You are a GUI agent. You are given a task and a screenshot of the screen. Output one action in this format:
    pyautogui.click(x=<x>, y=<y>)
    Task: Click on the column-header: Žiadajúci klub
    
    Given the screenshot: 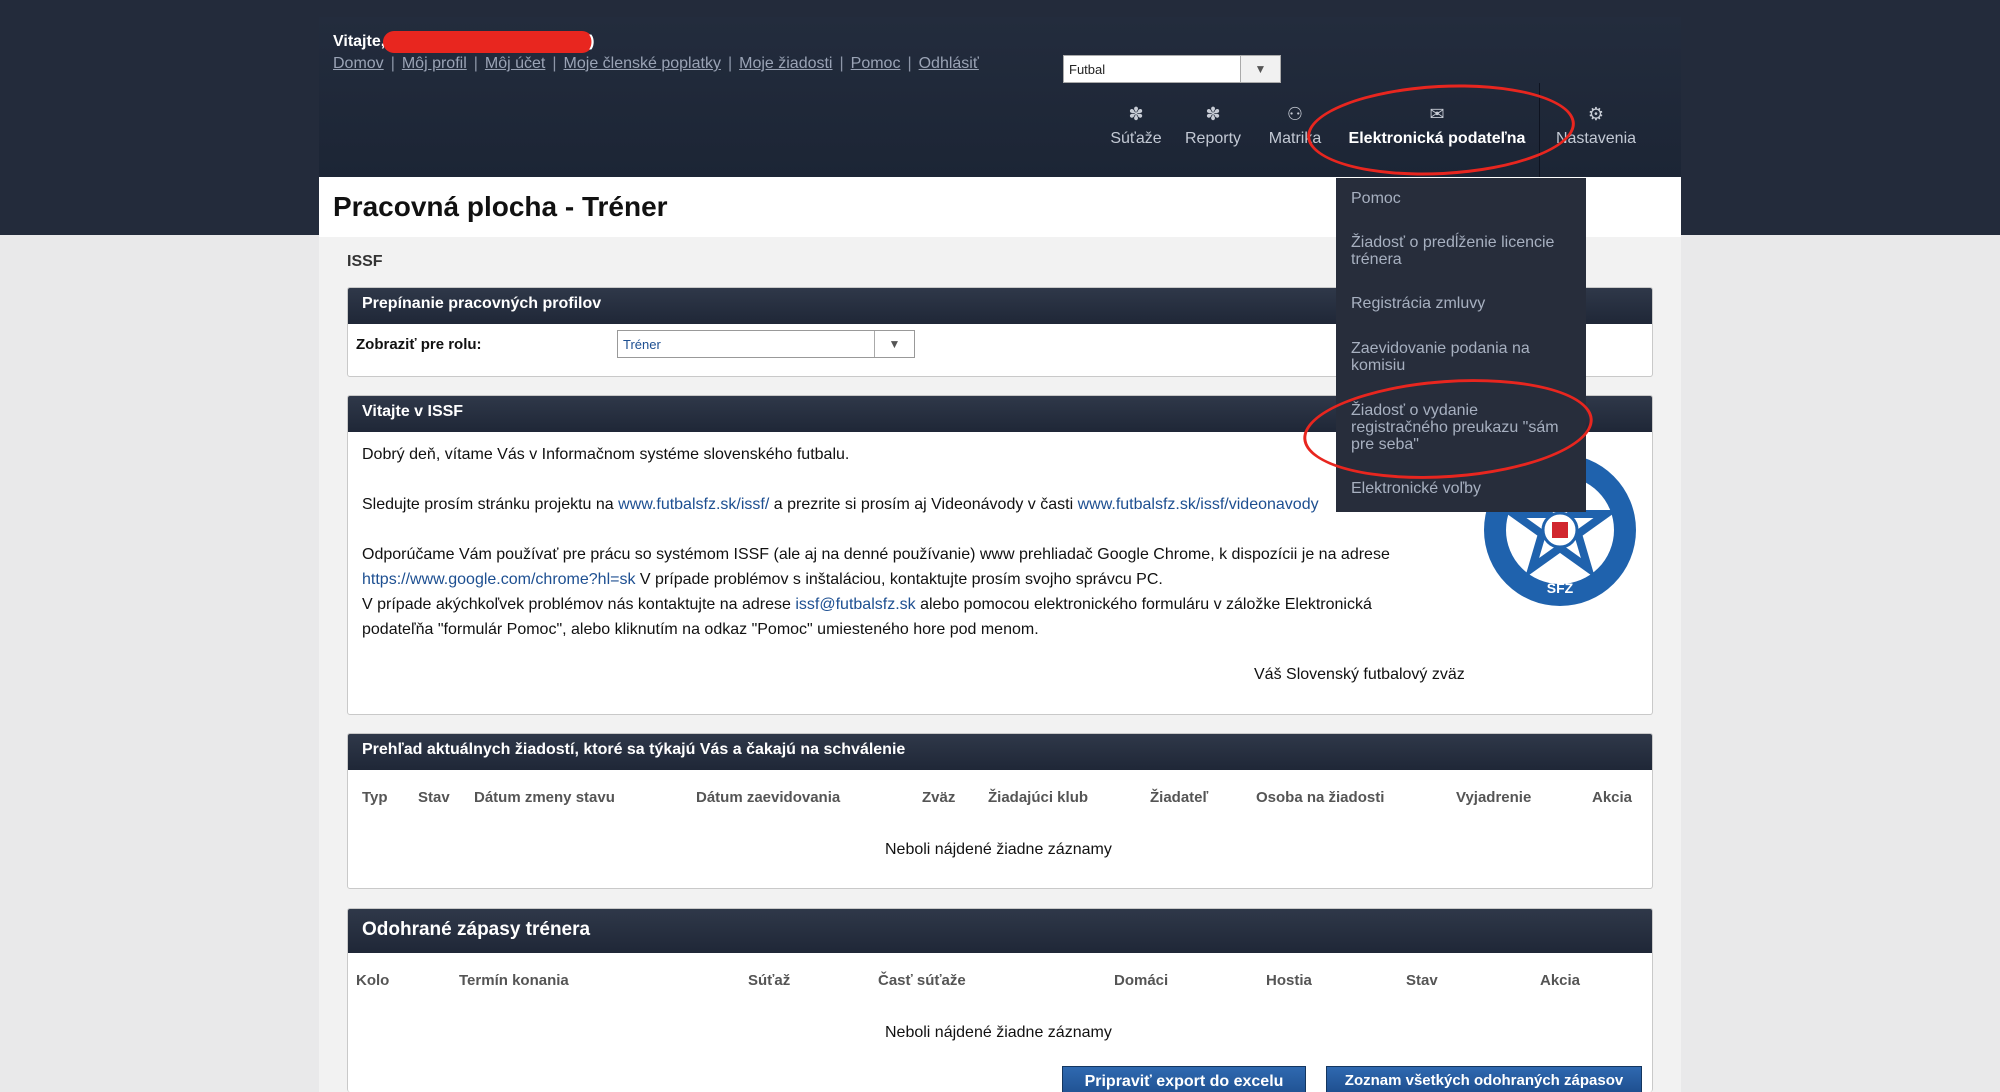 What is the action you would take?
    pyautogui.click(x=1038, y=797)
    